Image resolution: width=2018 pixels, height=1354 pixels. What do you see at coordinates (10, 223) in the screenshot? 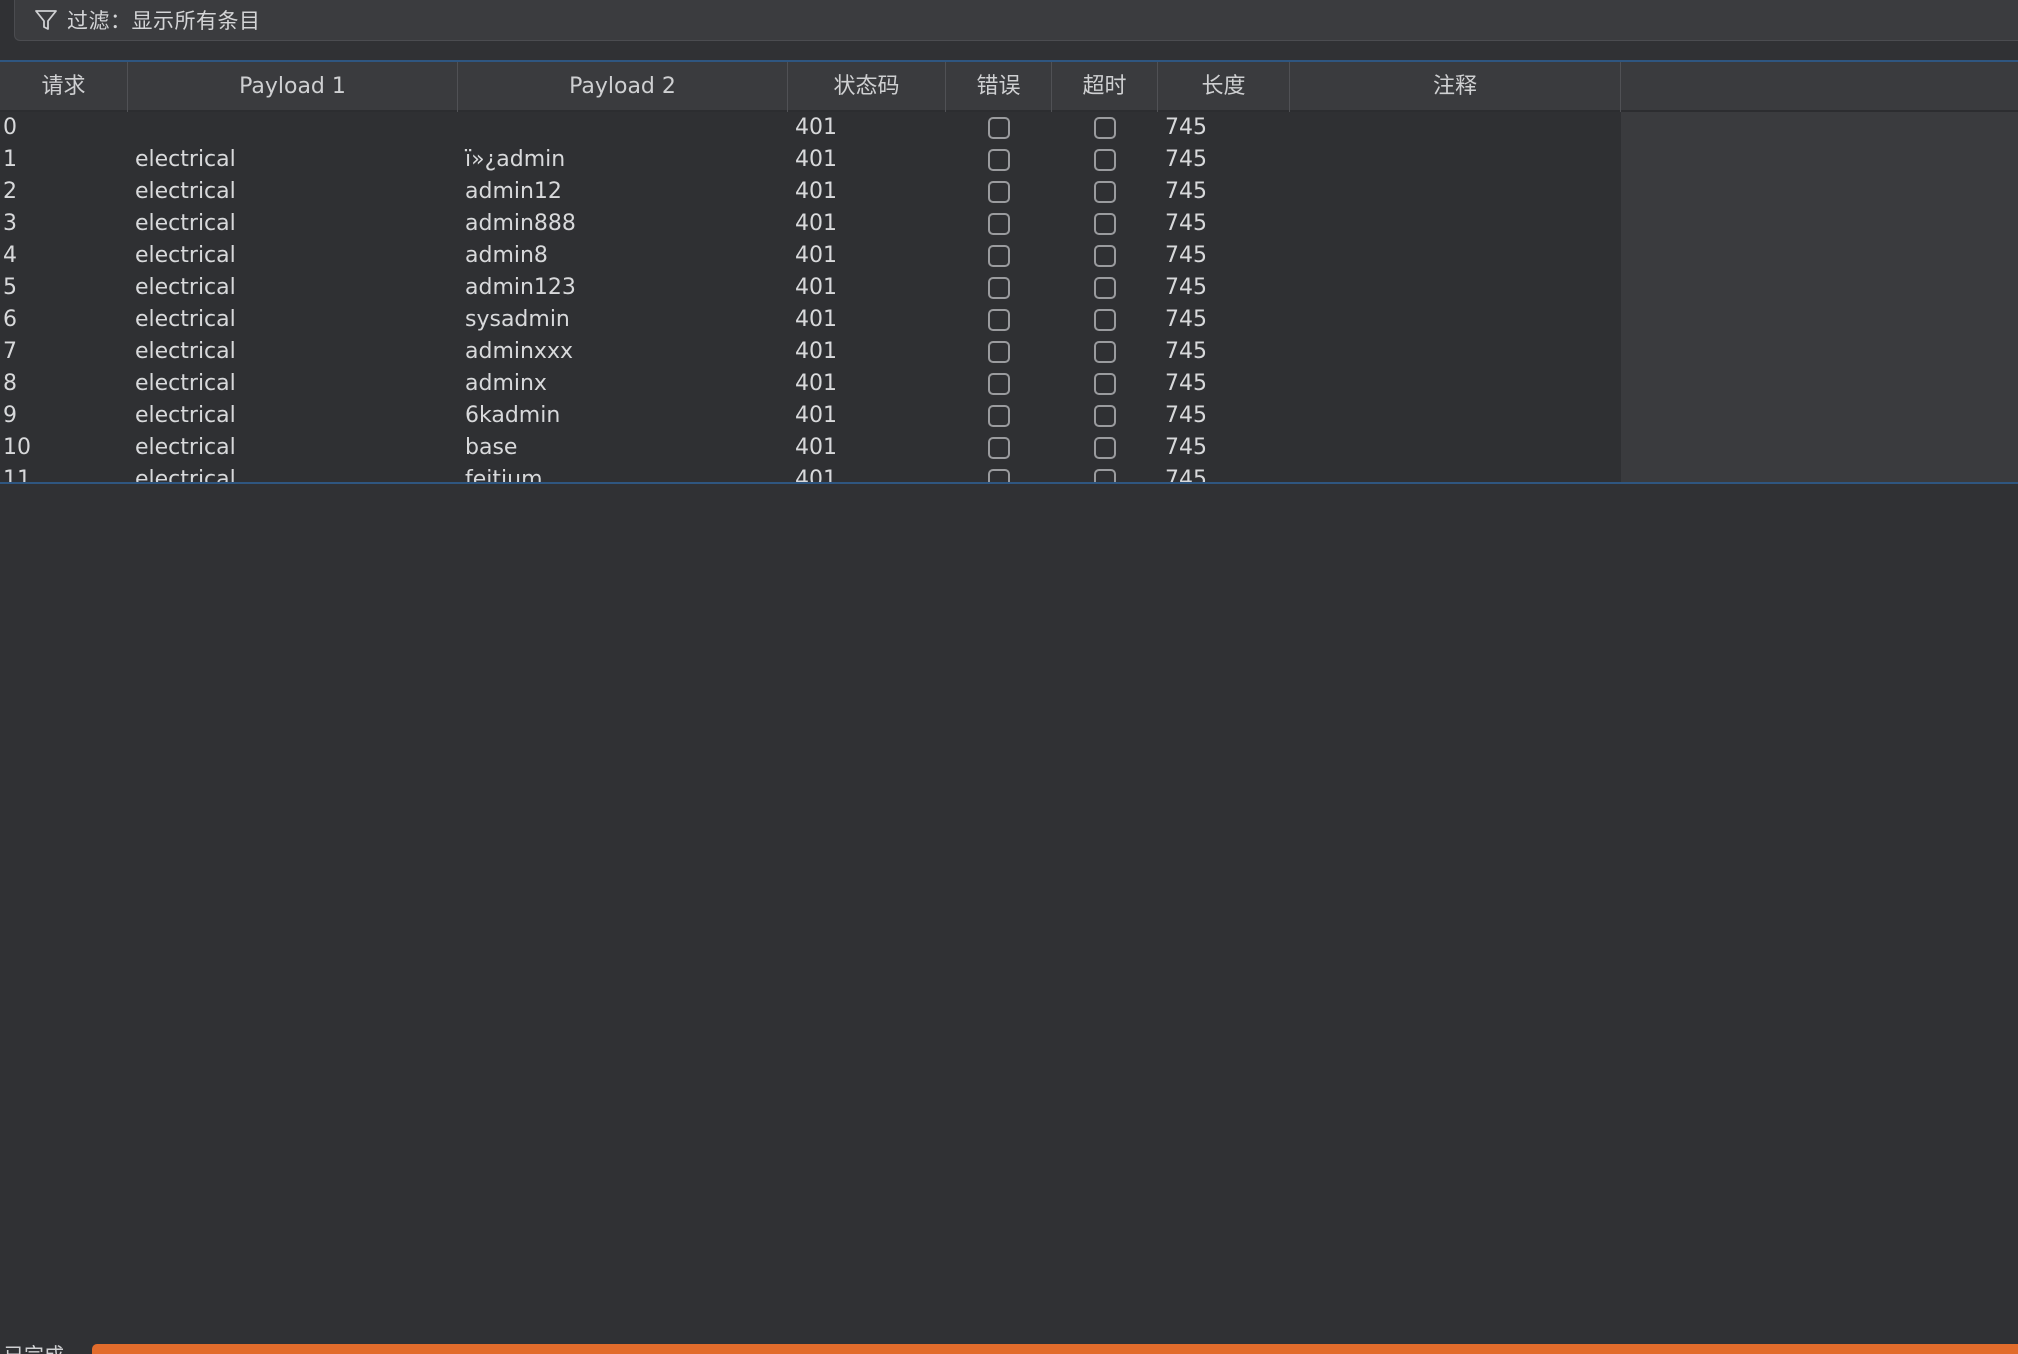
I see `cell-request: 3` at bounding box center [10, 223].